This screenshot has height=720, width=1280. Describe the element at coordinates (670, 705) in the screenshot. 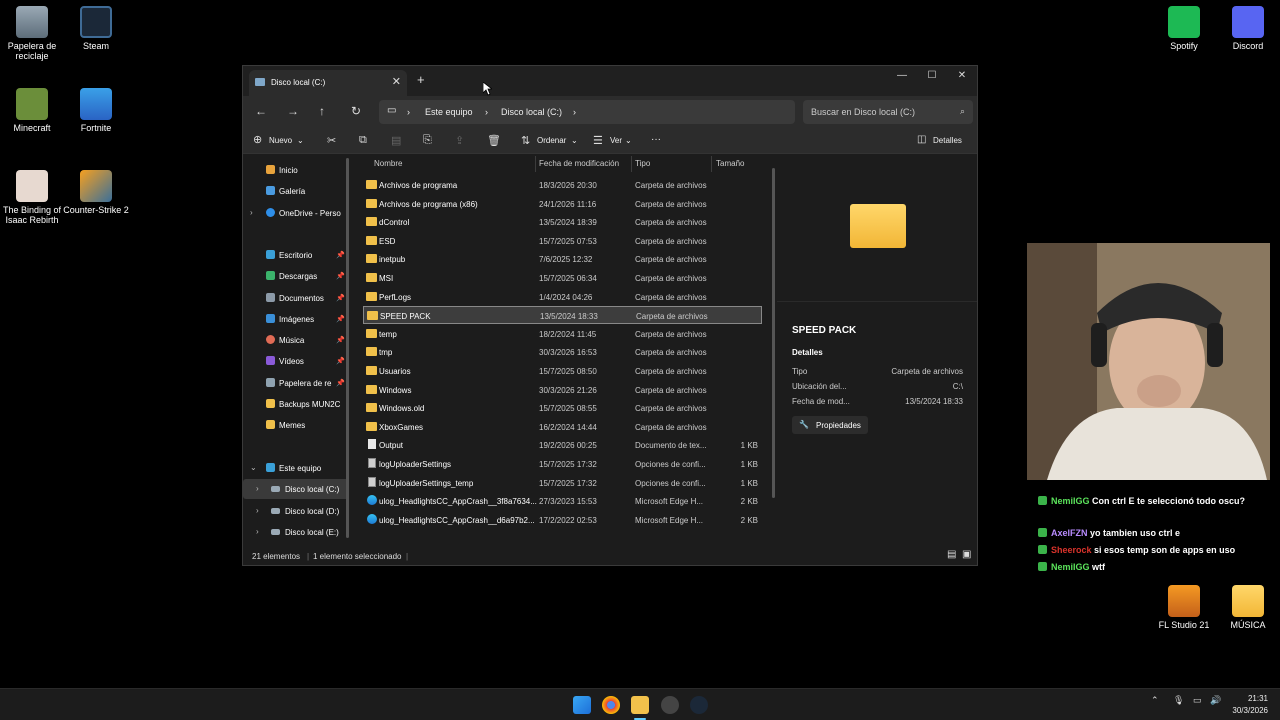

I see `stream-app-icon` at that location.